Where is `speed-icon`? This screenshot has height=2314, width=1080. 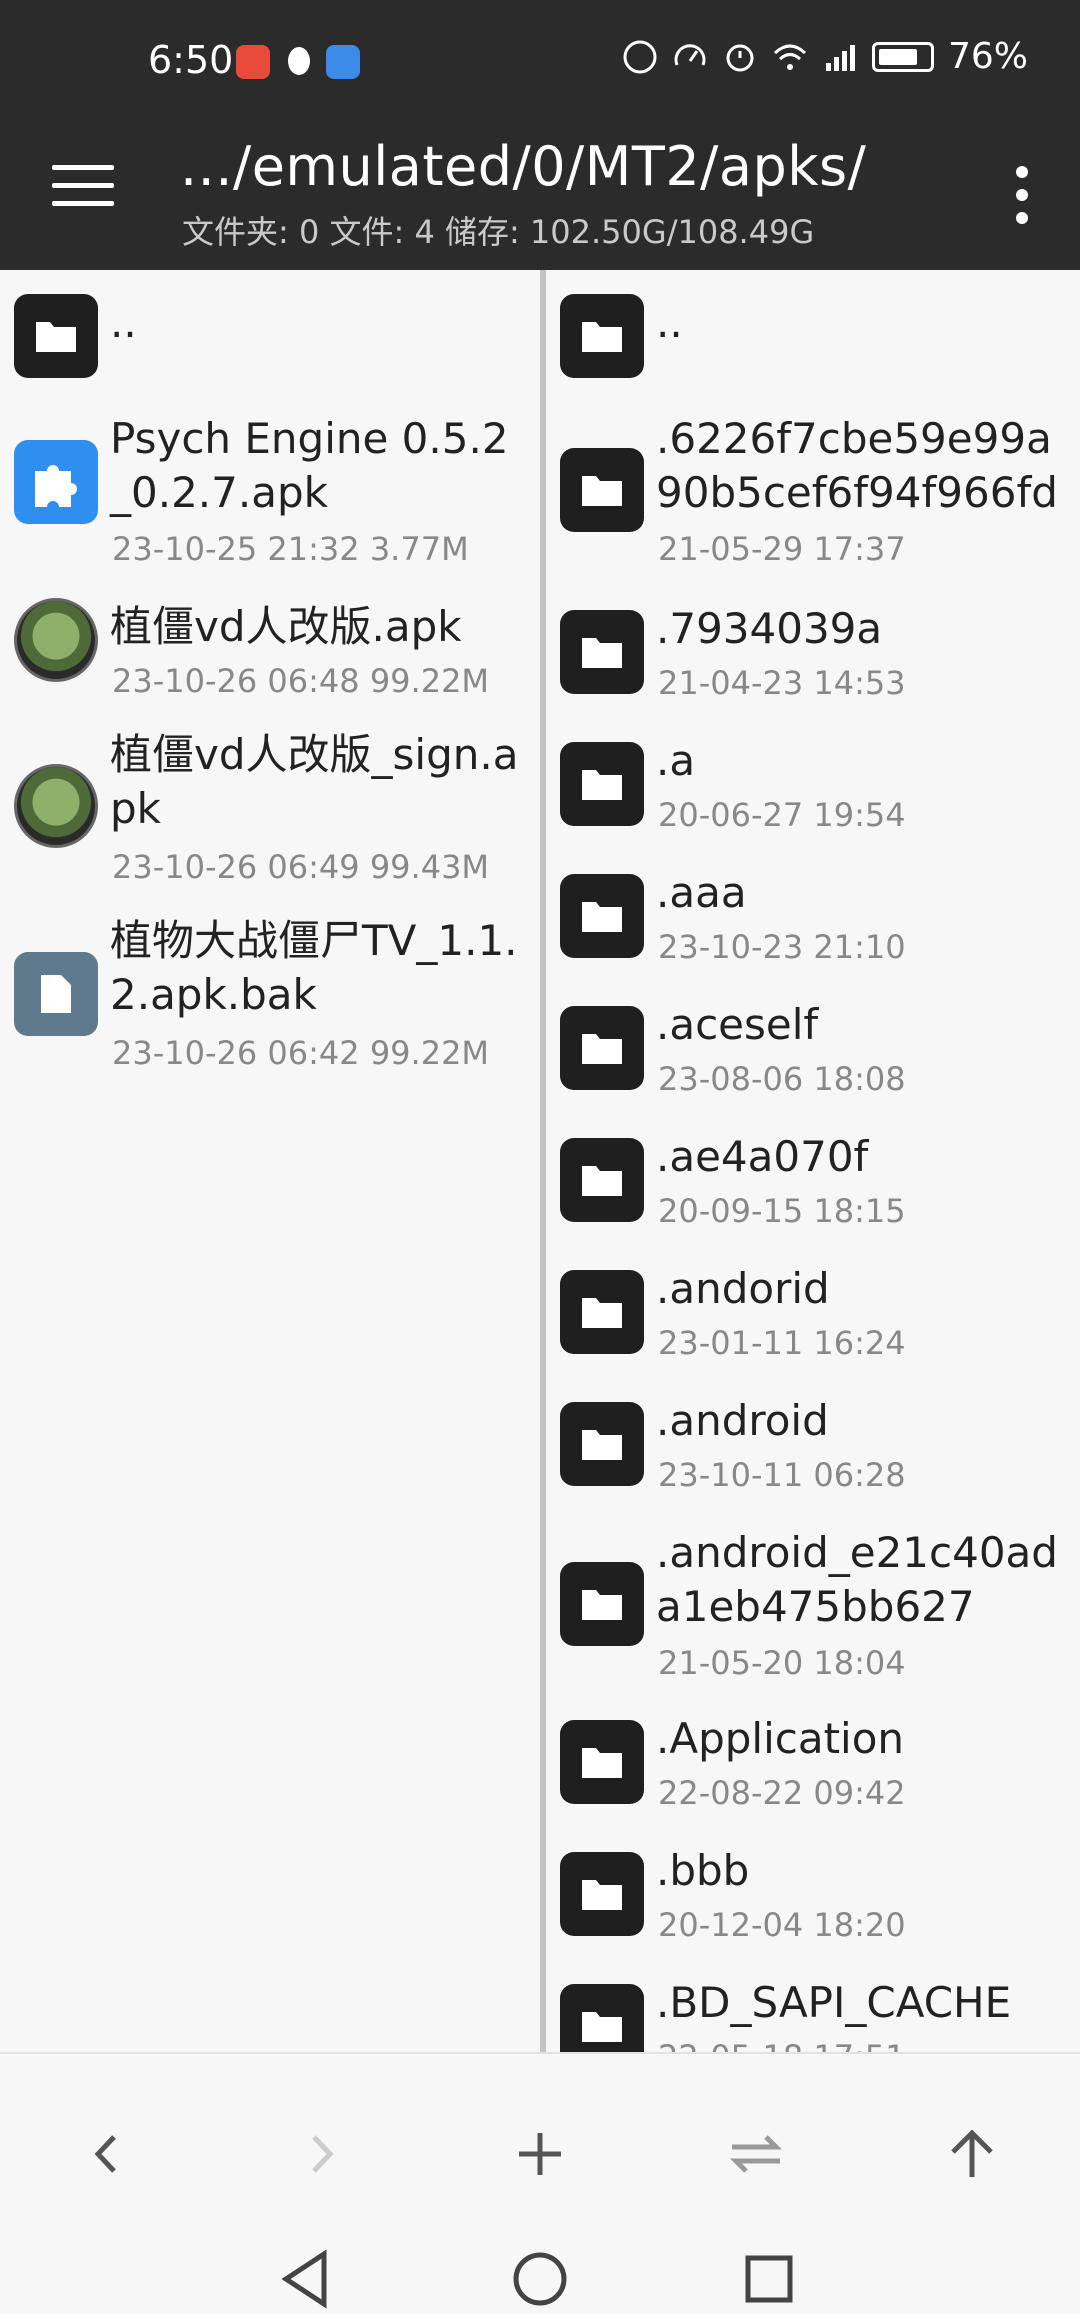 speed-icon is located at coordinates (690, 54).